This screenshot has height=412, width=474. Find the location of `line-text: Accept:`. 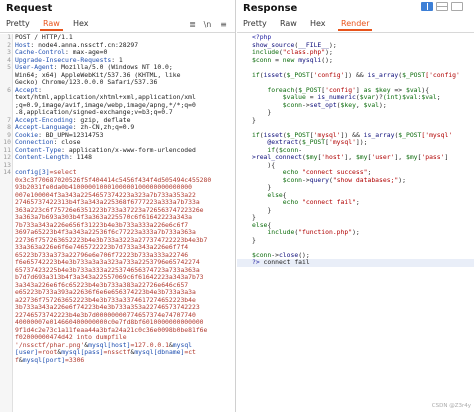

line-text: Accept: is located at coordinates (28, 91).